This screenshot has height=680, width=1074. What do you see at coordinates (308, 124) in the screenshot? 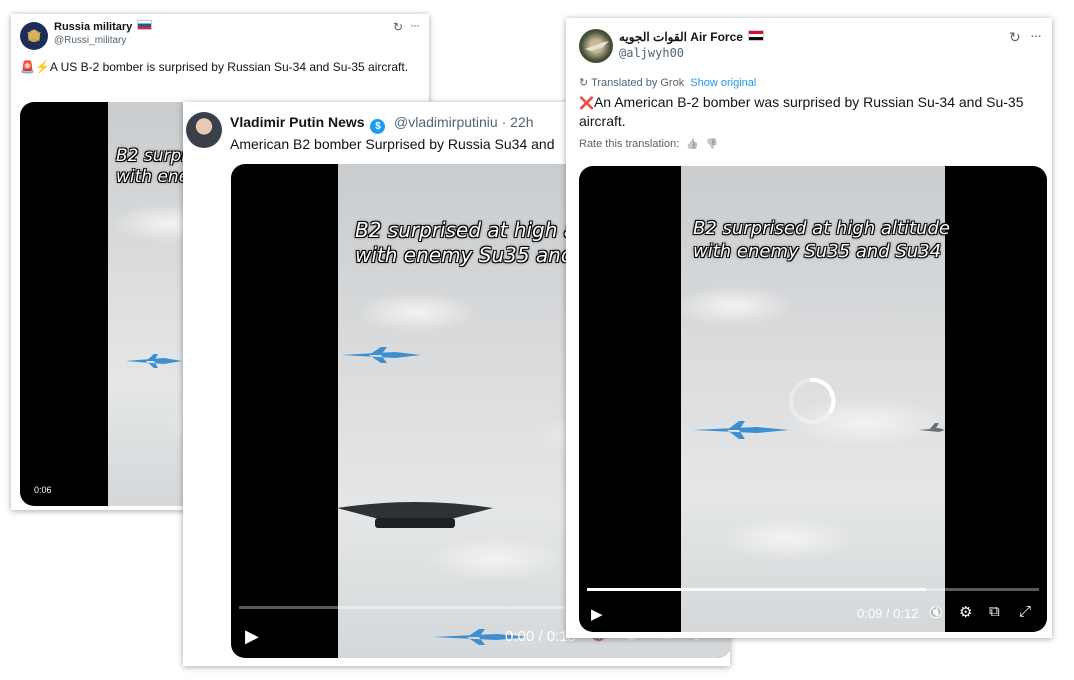
I see `display-name: Vladimir Putin News $` at bounding box center [308, 124].